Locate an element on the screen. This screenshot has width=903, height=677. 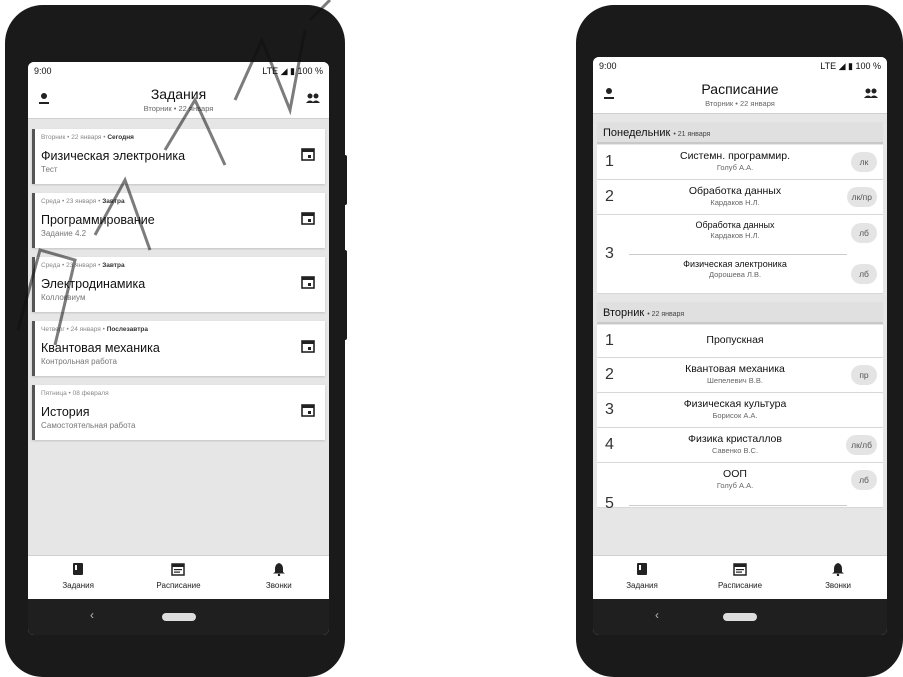
lesson-row: 2 Обработка данных Кардаков Н.Л. лк/пр is located at coordinates (740, 197).